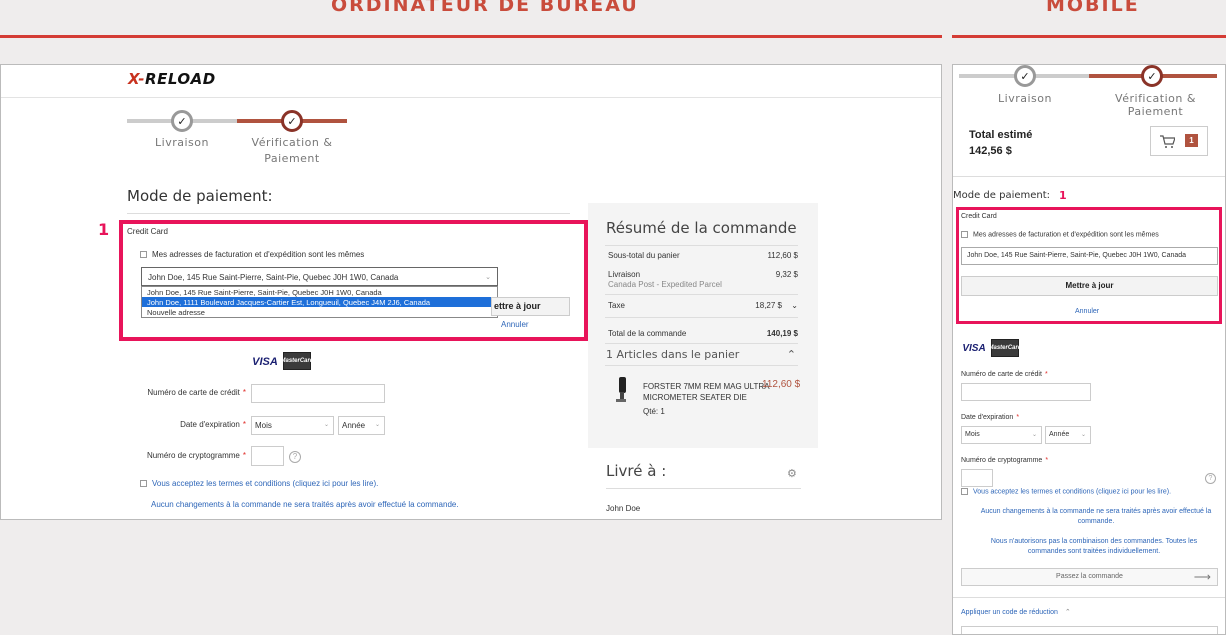 The height and width of the screenshot is (635, 1226). I want to click on items-toggle: 1 Articles dans le panier ⌃, so click(701, 354).